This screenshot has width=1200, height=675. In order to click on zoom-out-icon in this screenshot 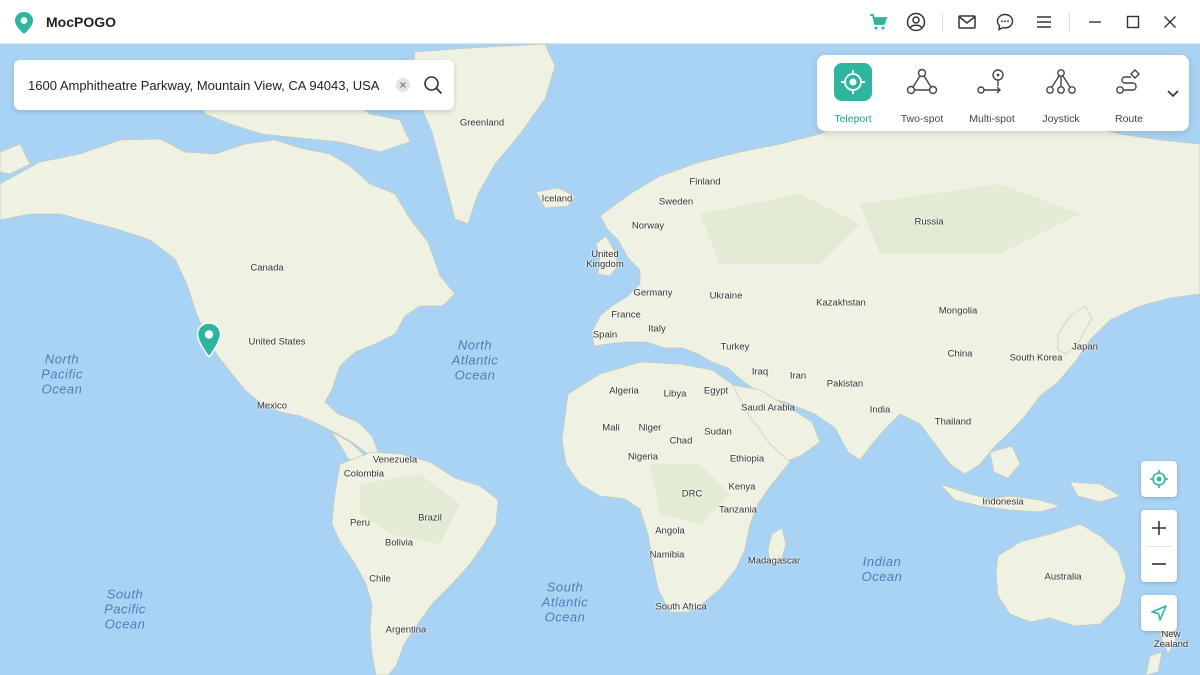, I will do `click(1159, 564)`.